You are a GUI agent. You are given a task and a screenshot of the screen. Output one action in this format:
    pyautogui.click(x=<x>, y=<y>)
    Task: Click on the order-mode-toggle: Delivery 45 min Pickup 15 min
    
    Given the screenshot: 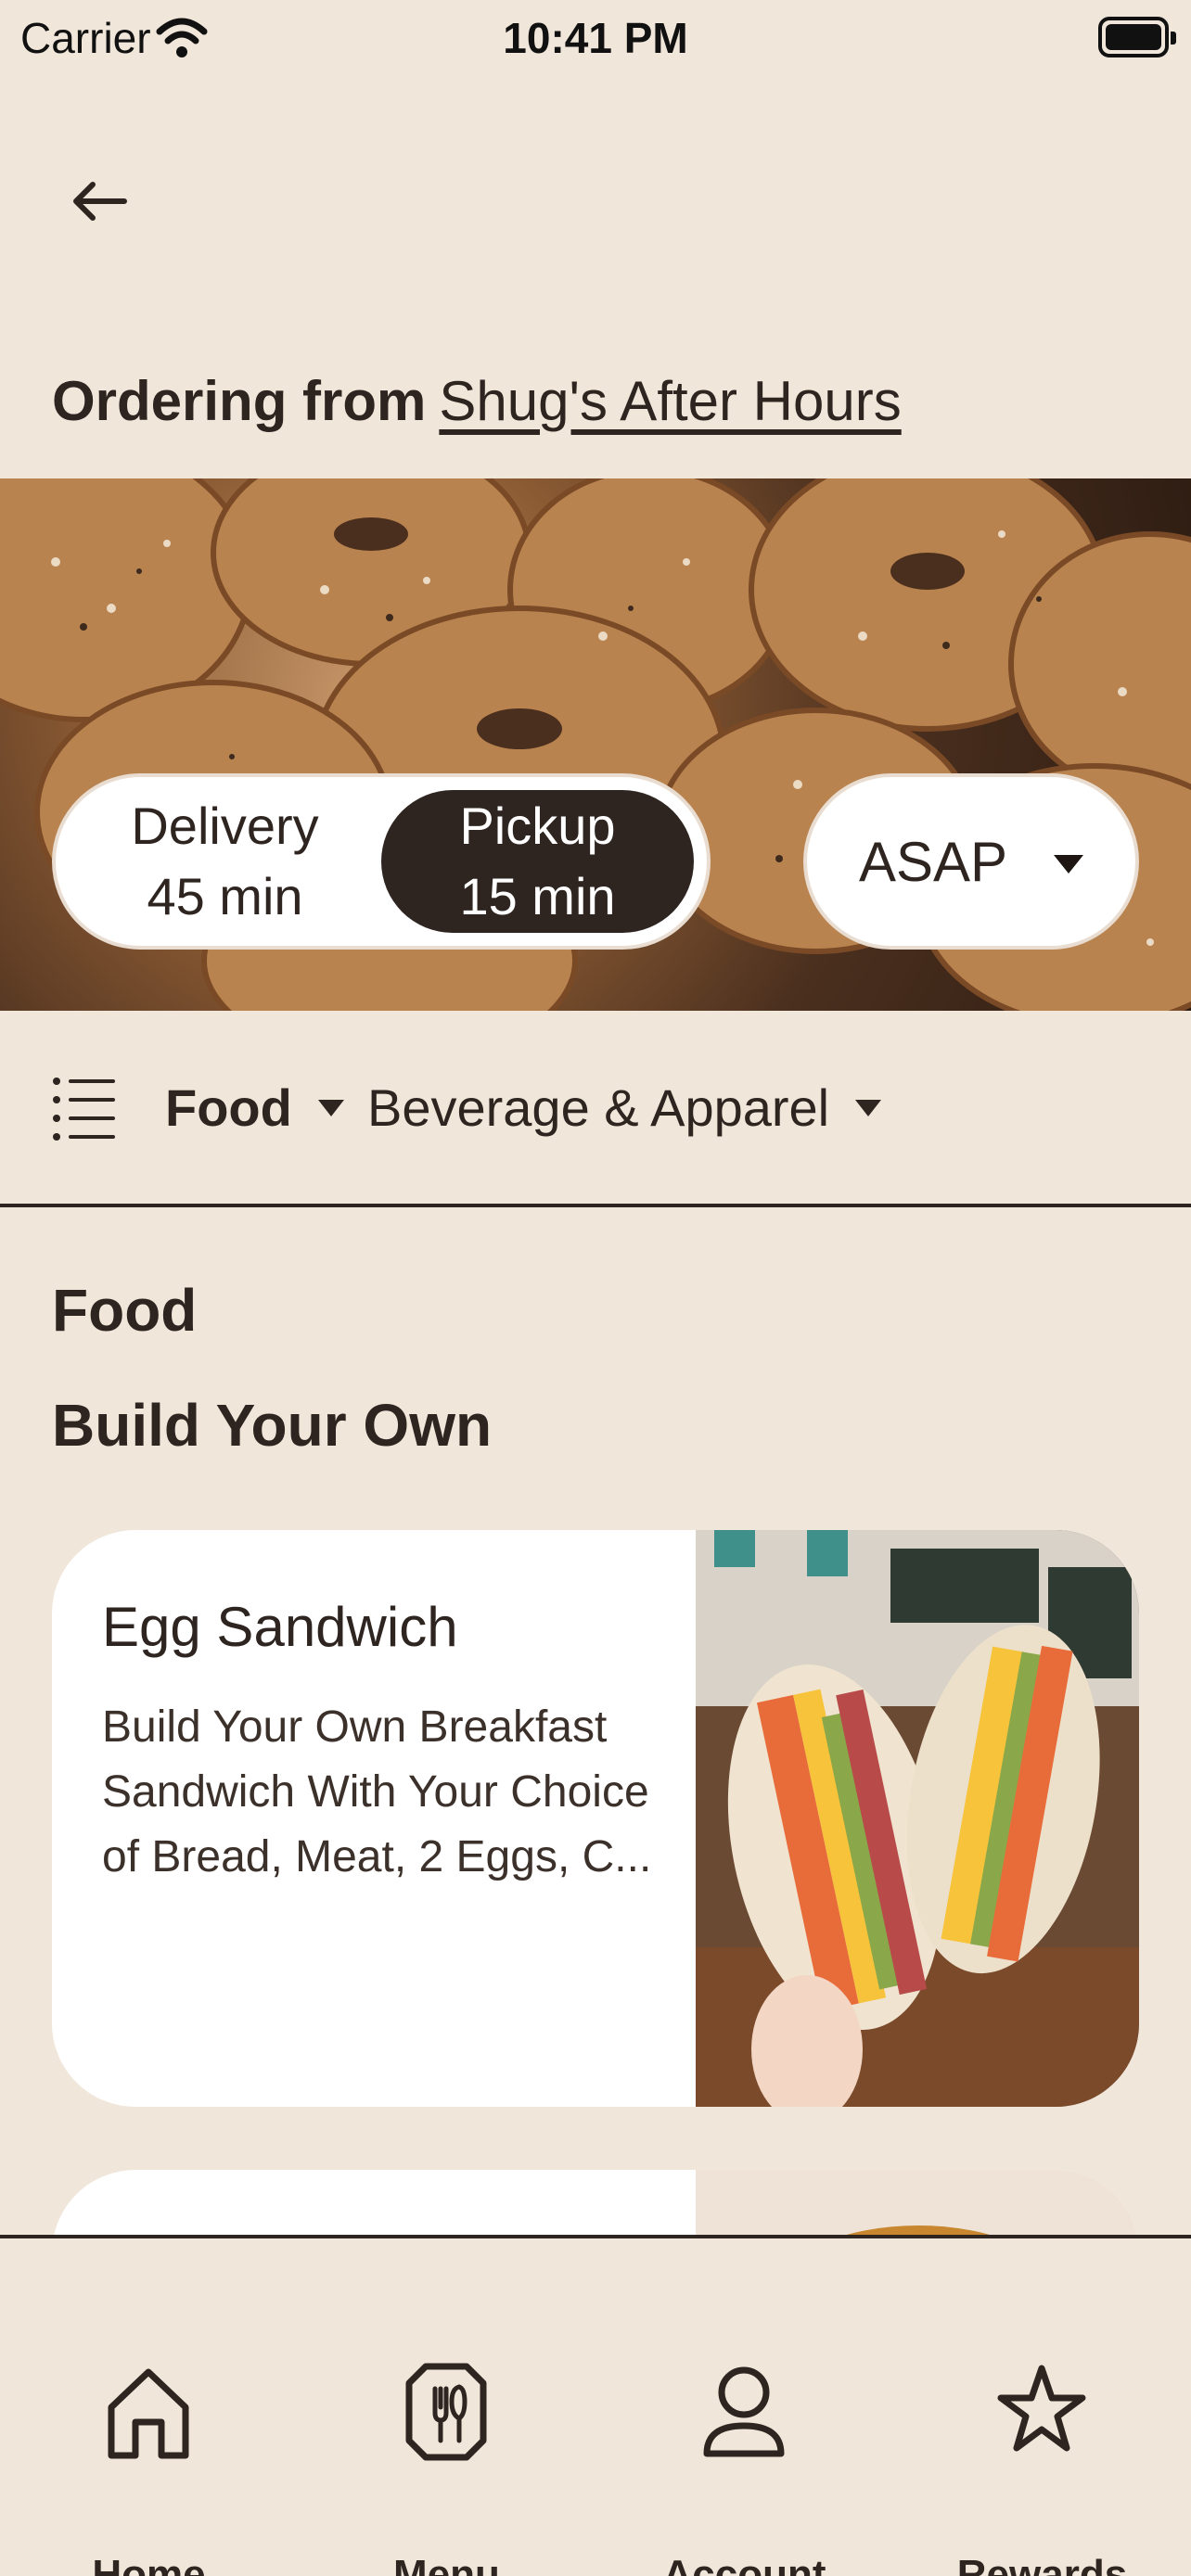 What is the action you would take?
    pyautogui.click(x=381, y=861)
    